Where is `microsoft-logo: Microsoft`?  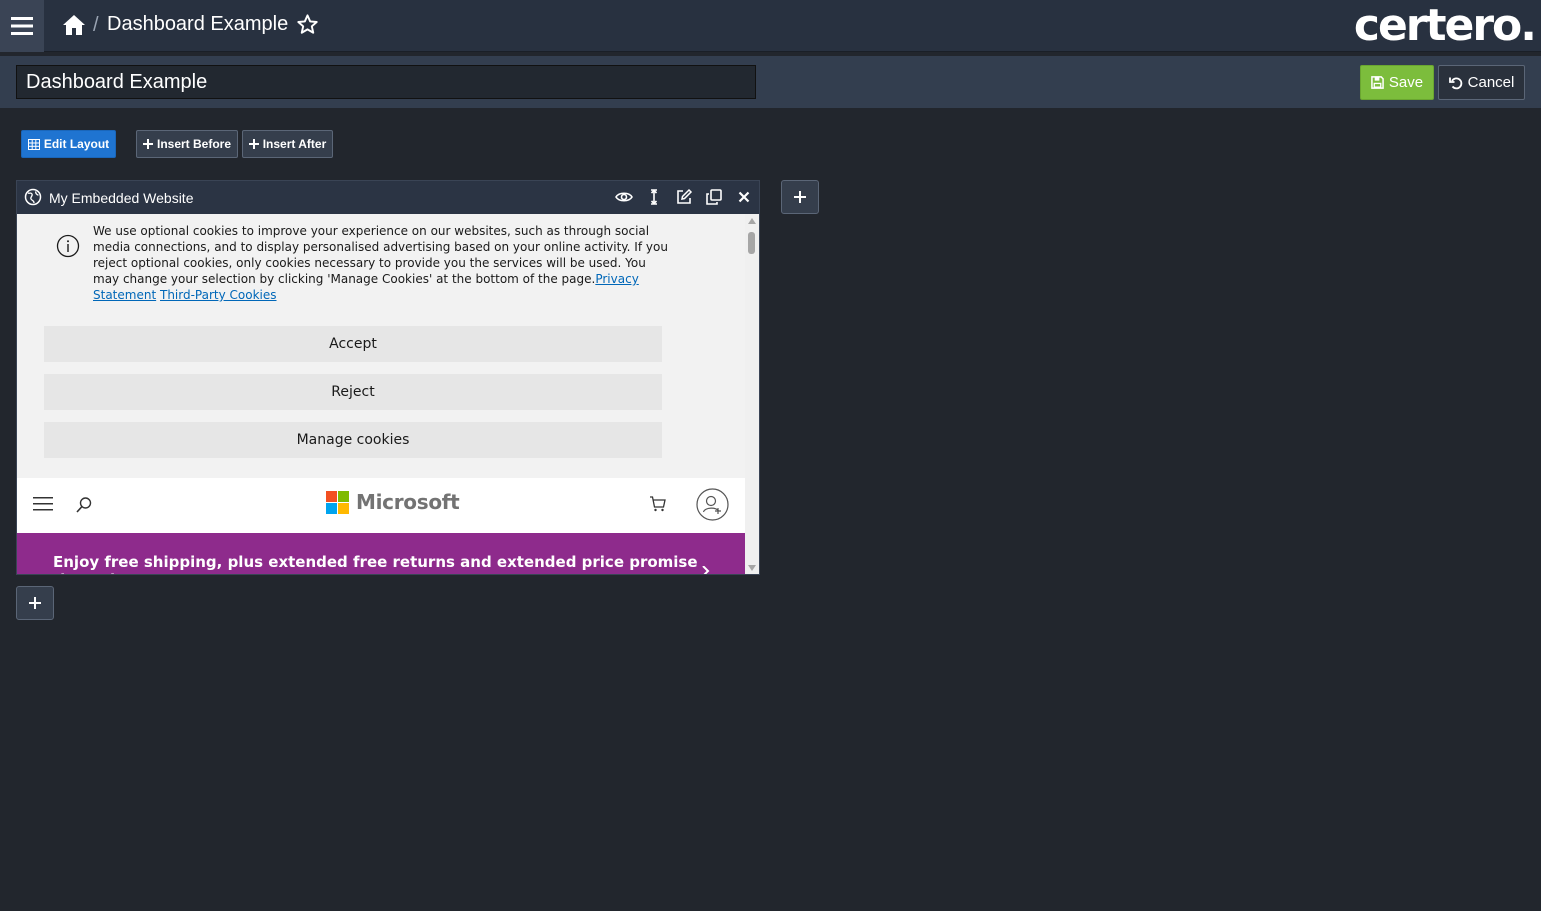 microsoft-logo: Microsoft is located at coordinates (393, 502).